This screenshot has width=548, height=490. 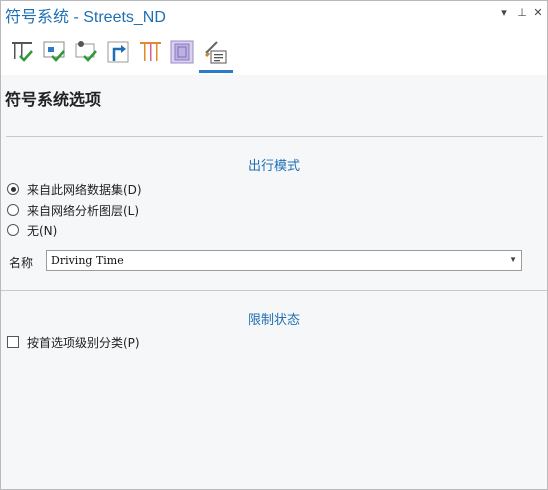 I want to click on primary-symbology-button, so click(x=23, y=52).